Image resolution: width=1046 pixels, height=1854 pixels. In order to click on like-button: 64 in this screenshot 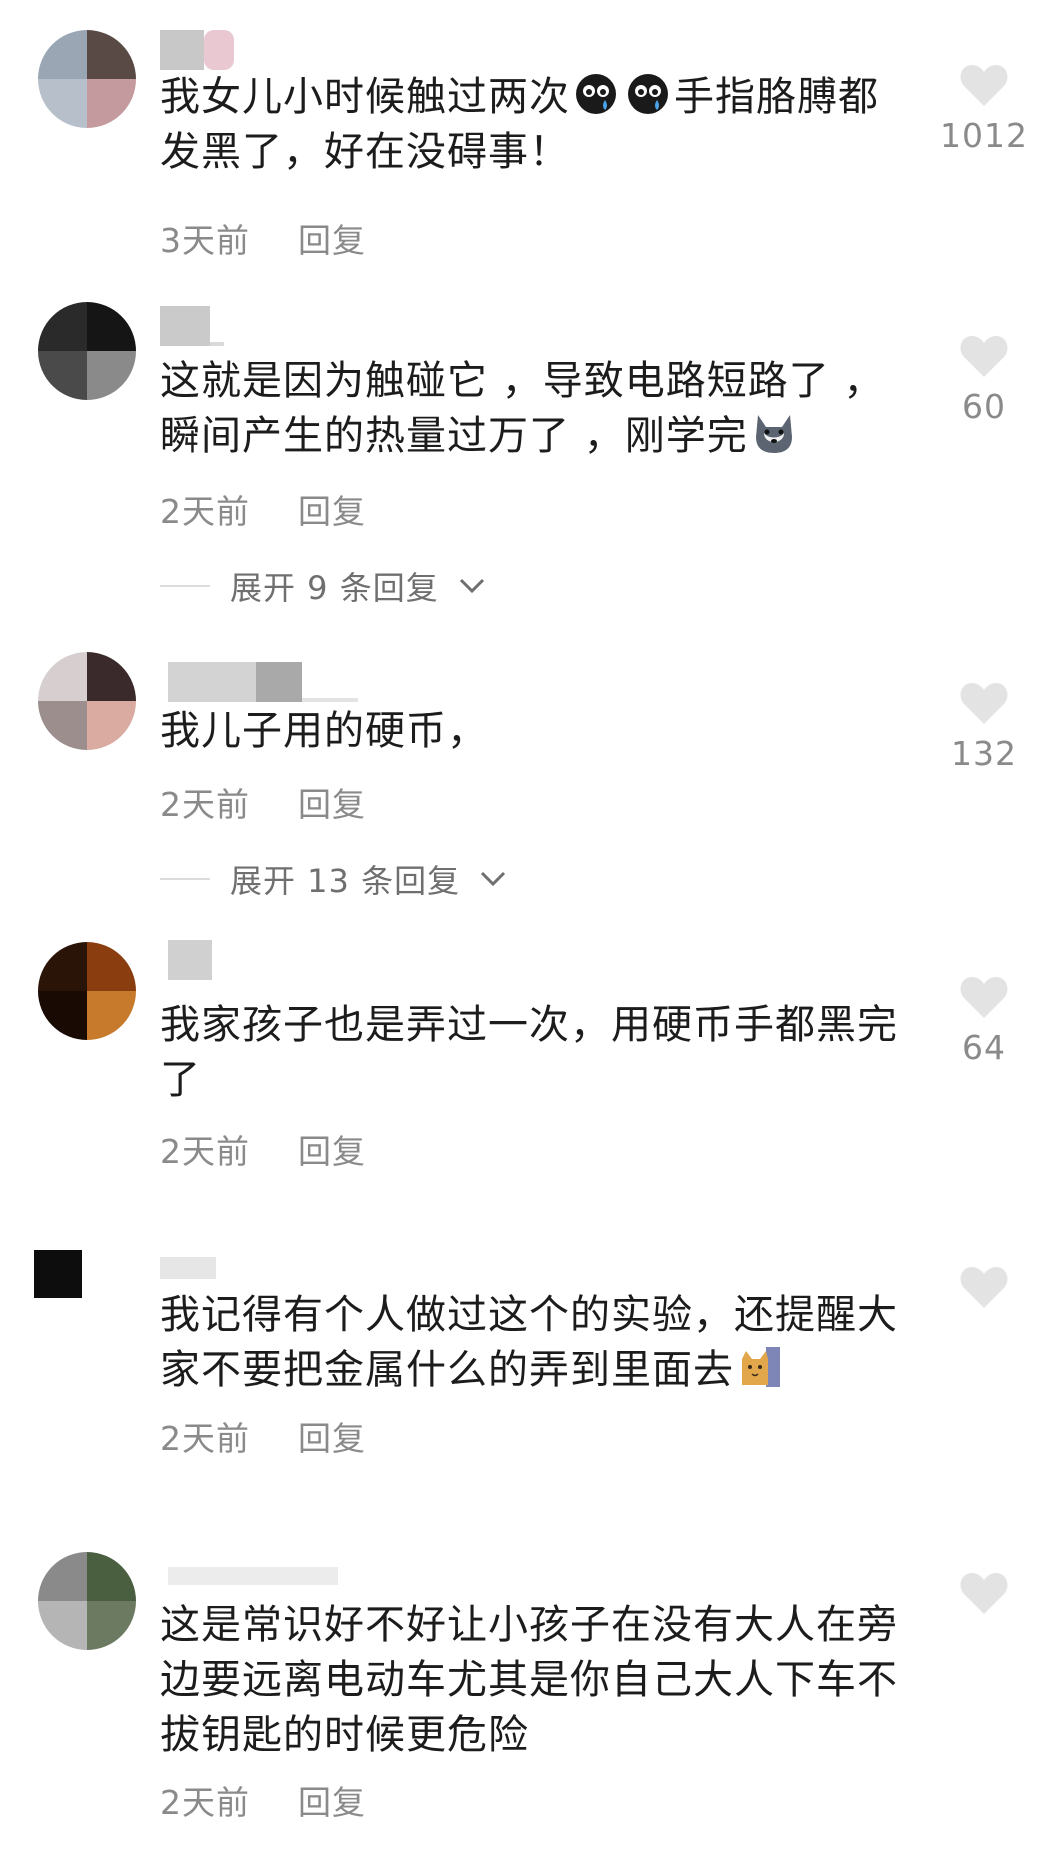, I will do `click(984, 1020)`.